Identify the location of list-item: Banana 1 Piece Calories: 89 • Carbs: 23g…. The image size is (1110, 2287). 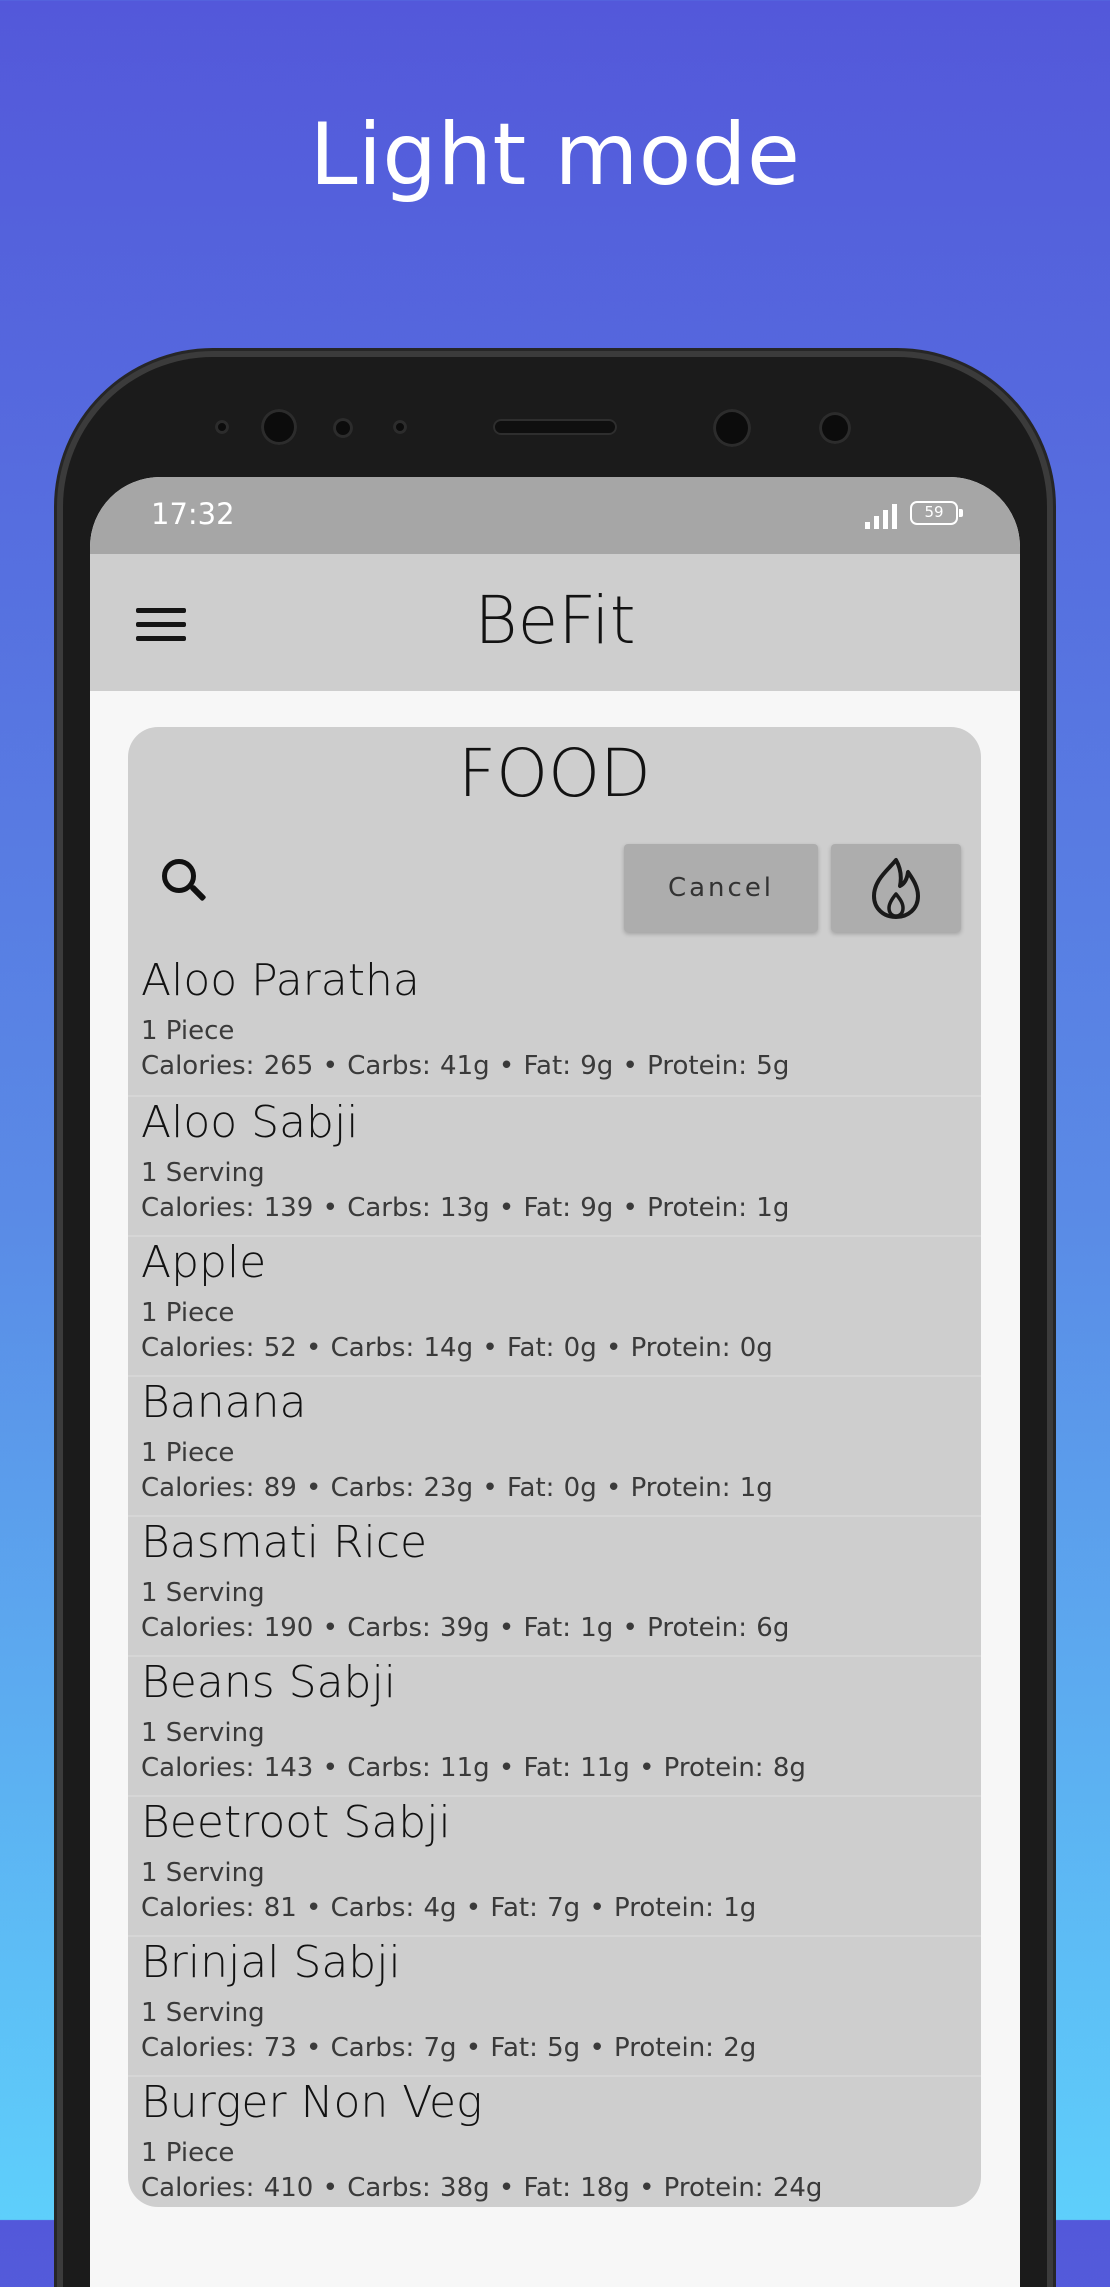
(554, 1445).